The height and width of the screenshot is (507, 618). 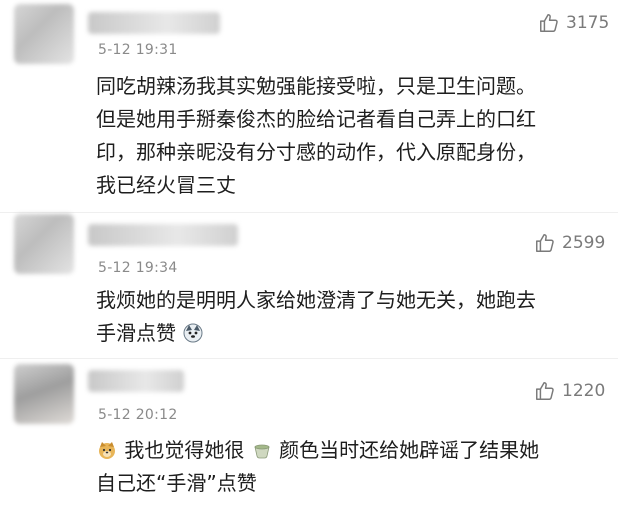 I want to click on like-count: 1220, so click(x=584, y=391).